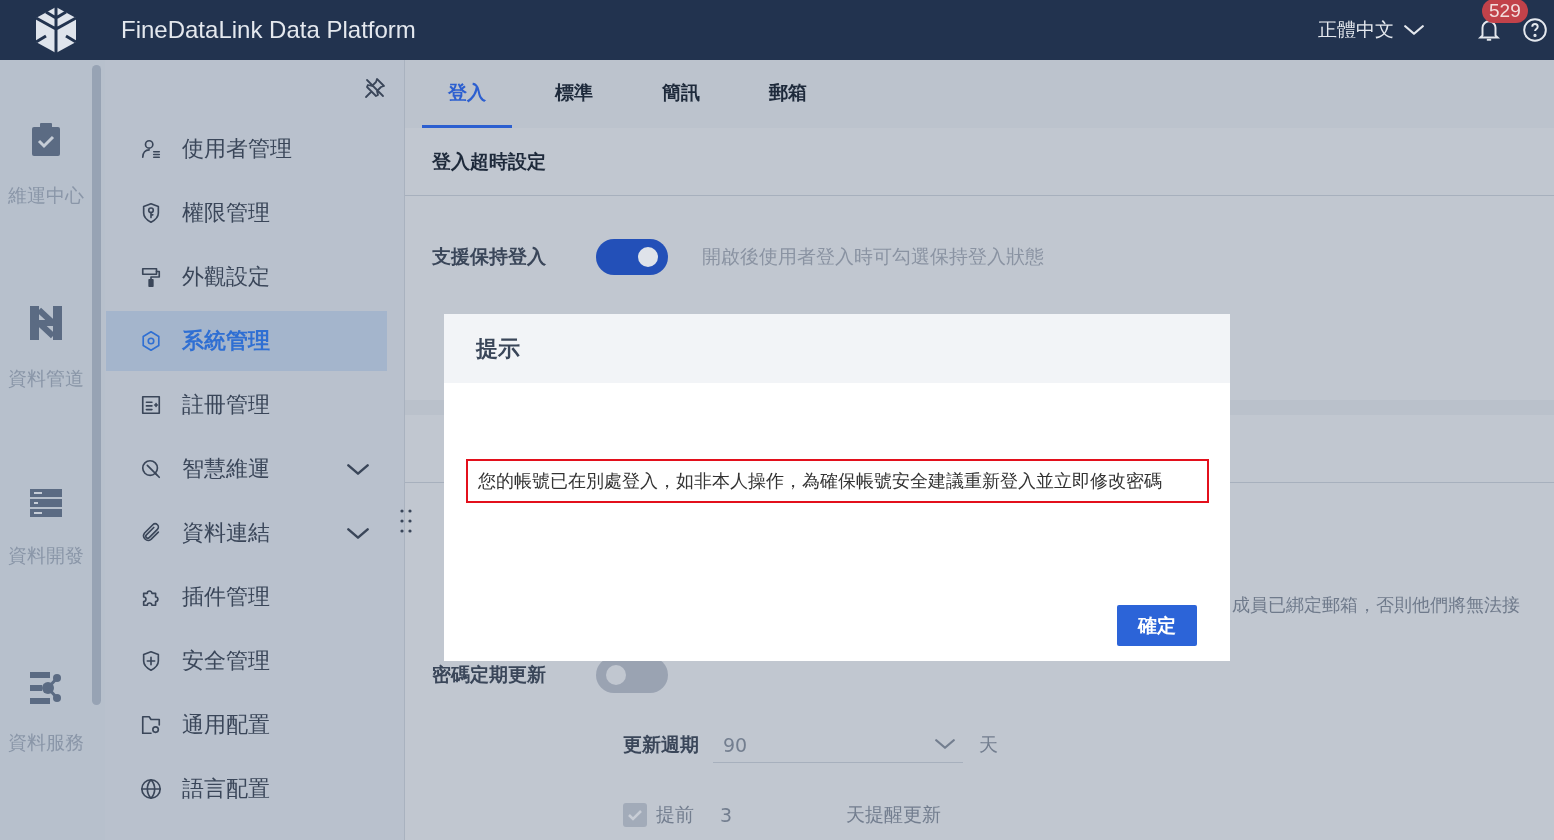  Describe the element at coordinates (727, 815) in the screenshot. I see `days-value: 3` at that location.